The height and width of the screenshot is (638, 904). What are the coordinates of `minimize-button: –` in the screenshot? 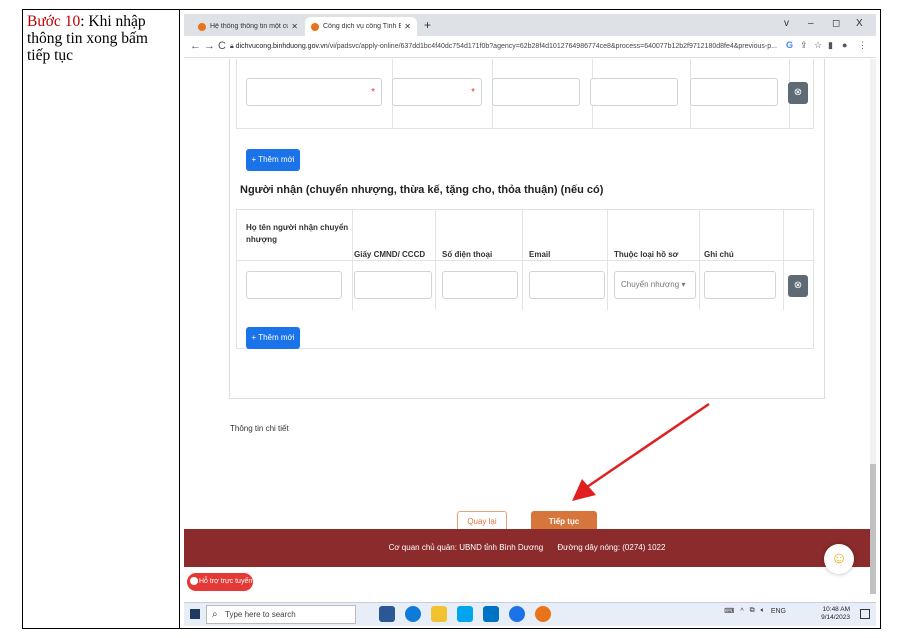 It's located at (811, 23).